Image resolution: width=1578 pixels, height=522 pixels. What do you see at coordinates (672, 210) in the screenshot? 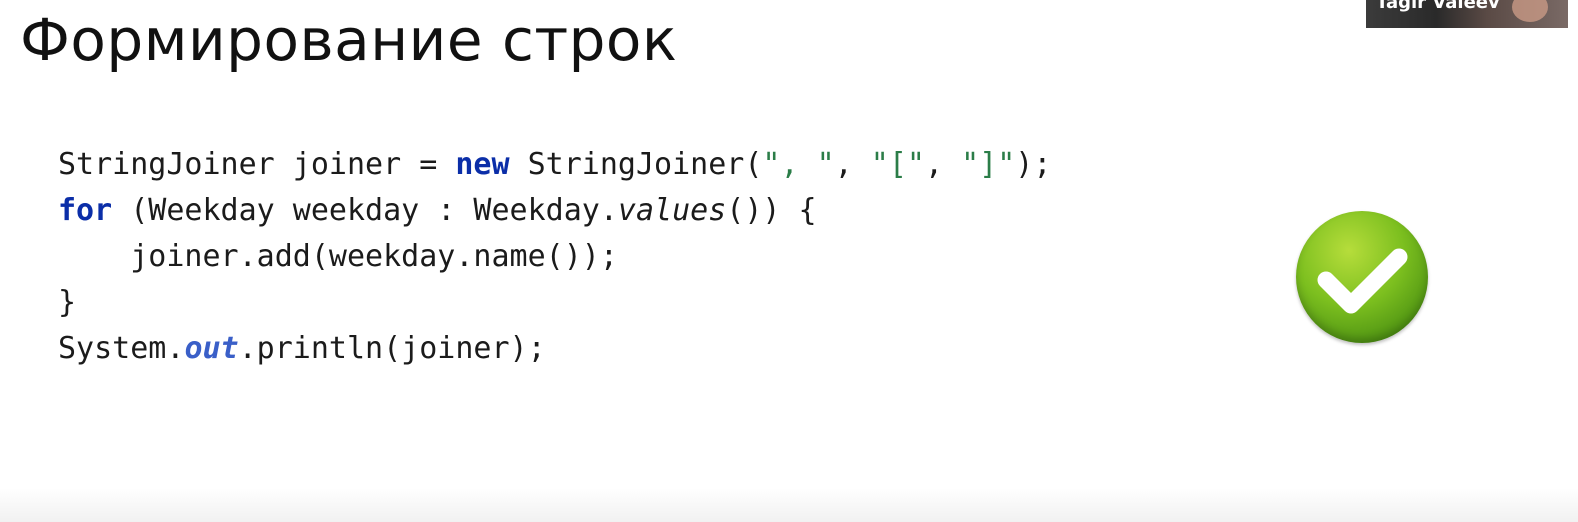
I see `code-static-method: values` at bounding box center [672, 210].